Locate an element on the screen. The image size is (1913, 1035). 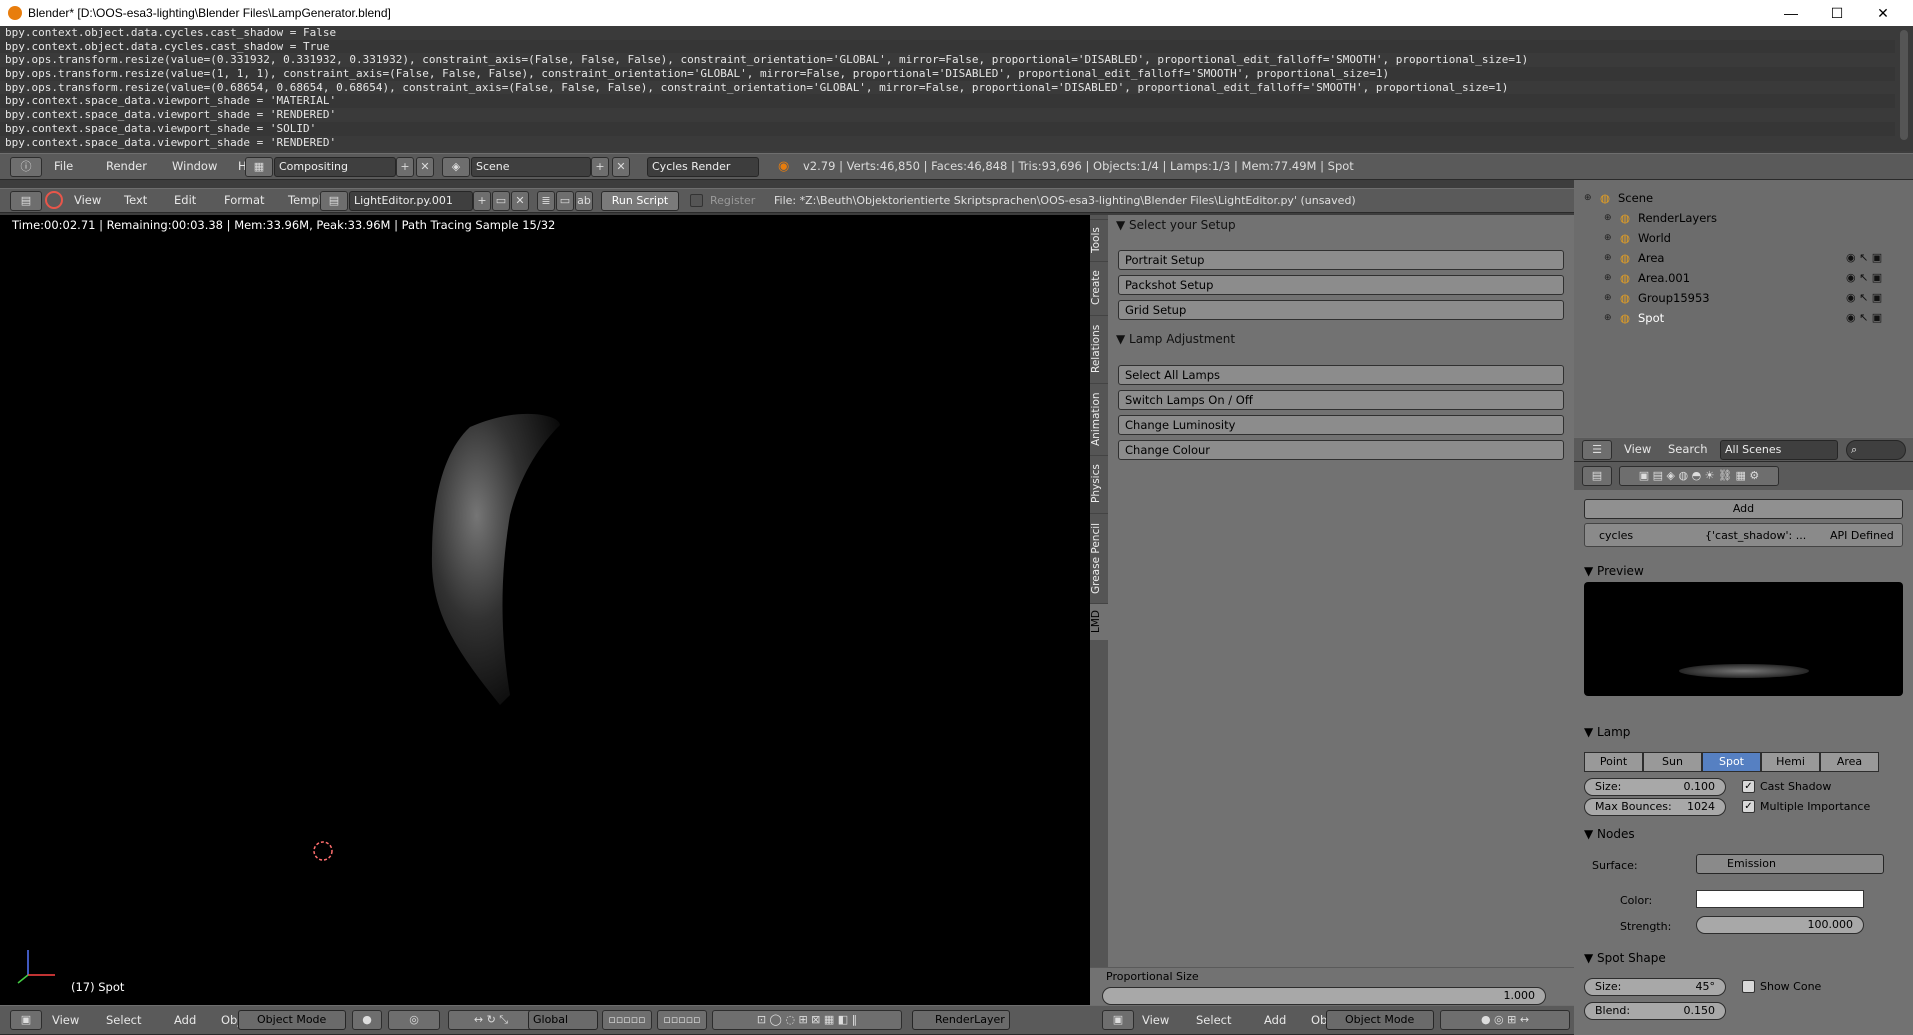
render-layer-field: RenderLayer is located at coordinates (961, 1020).